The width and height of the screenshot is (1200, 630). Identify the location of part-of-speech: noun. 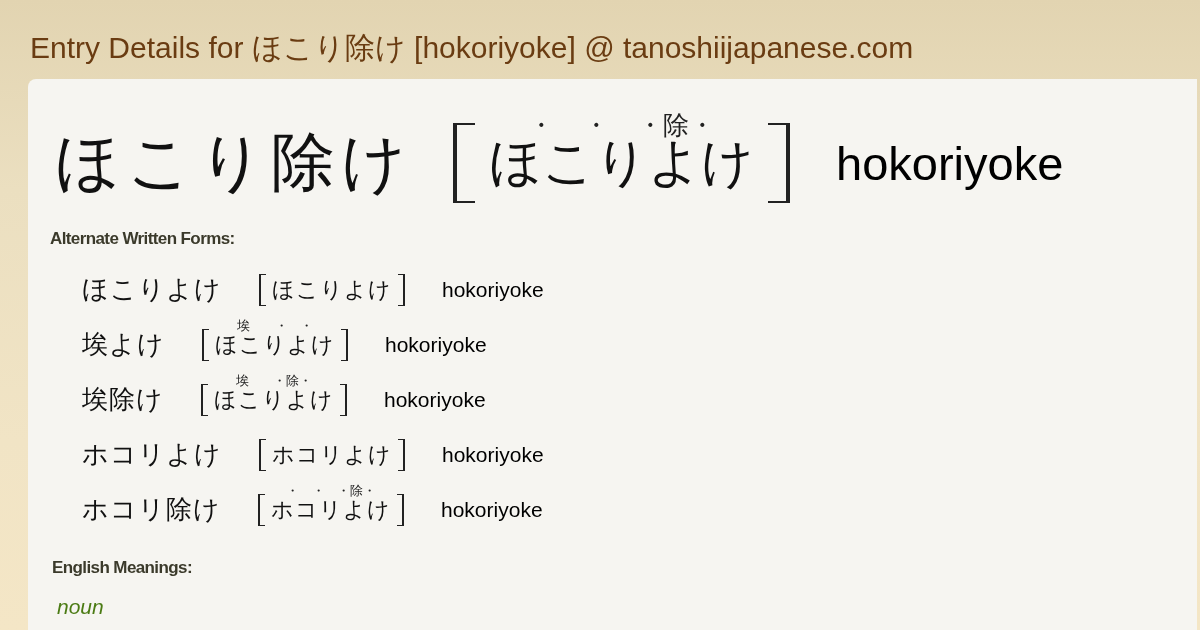
(81, 607).